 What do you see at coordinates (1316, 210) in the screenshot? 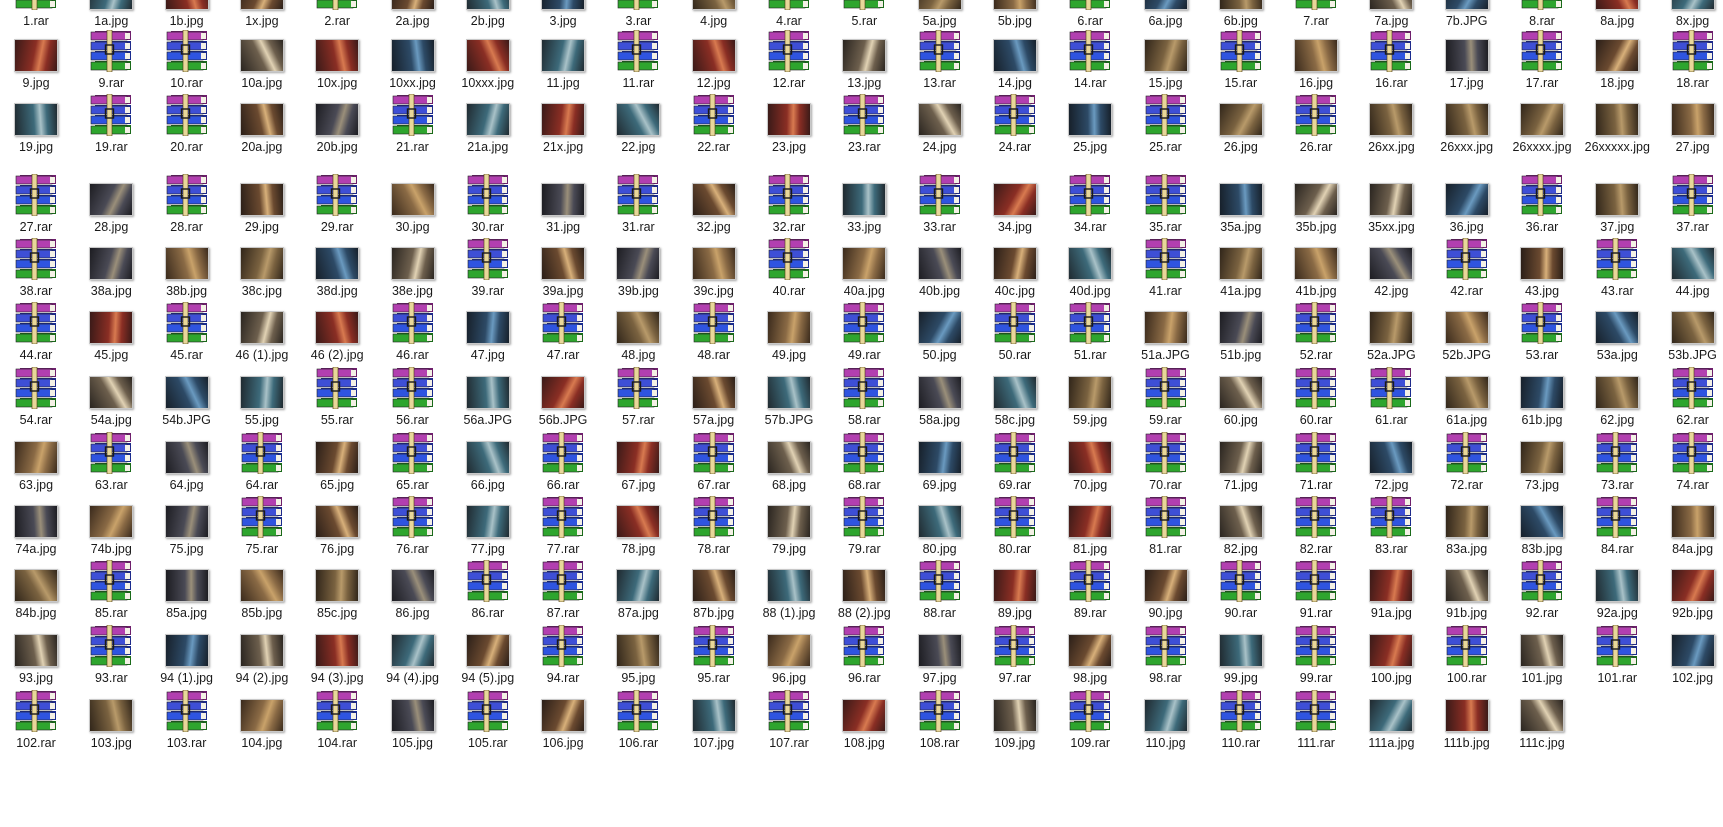
I see `file-item: 35b.jpg` at bounding box center [1316, 210].